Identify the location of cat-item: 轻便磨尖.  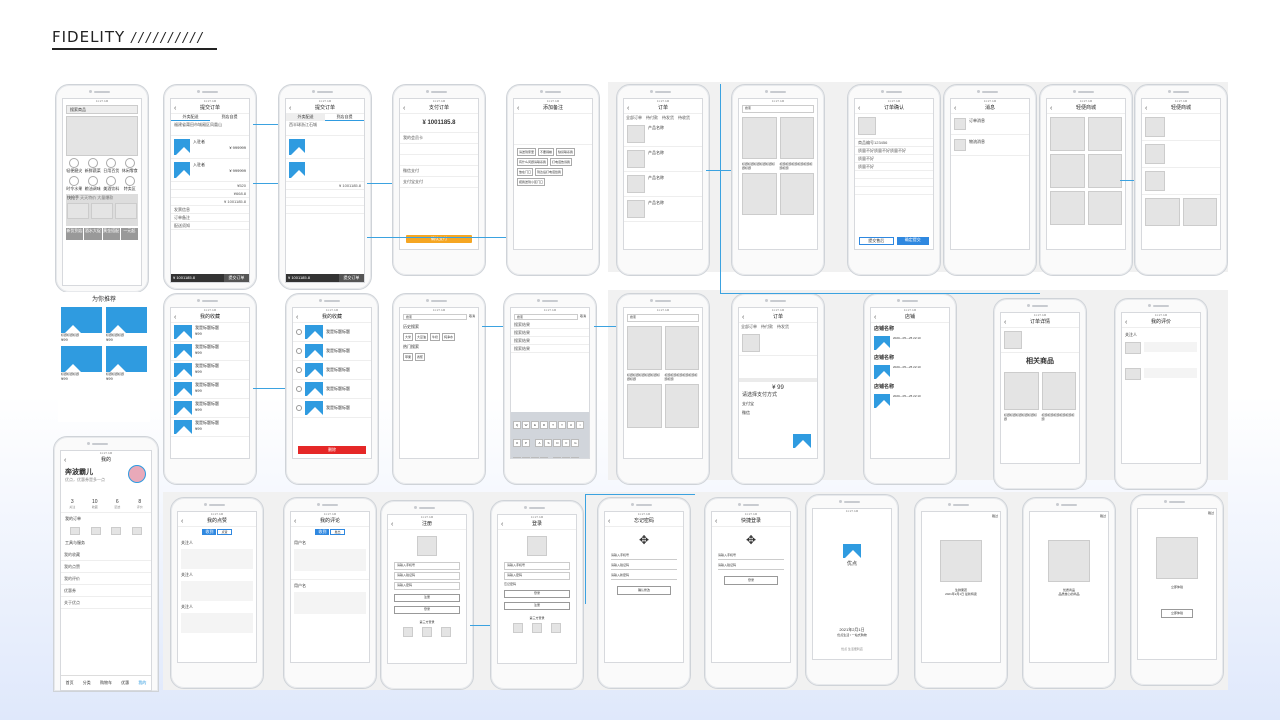
(74, 166).